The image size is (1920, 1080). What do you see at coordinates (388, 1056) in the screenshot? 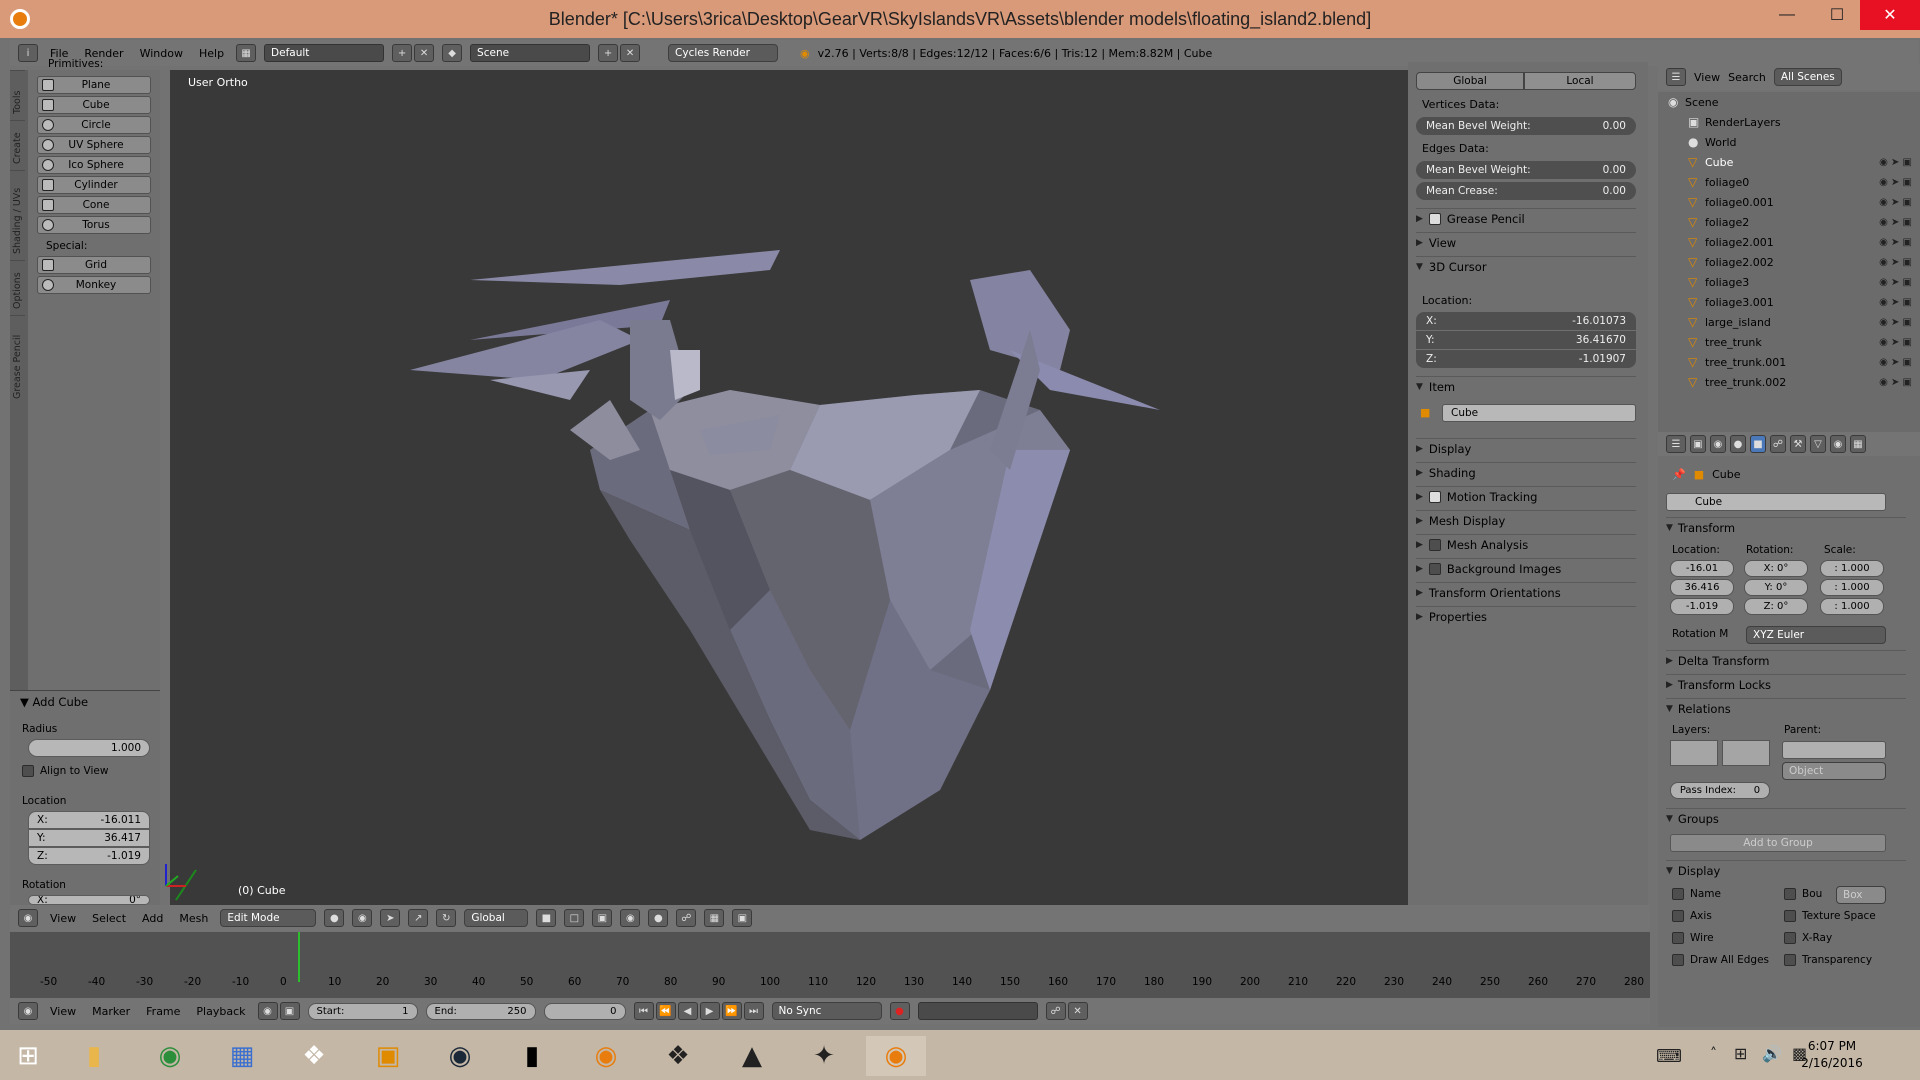
I see `sublime-text-icon: ▣` at bounding box center [388, 1056].